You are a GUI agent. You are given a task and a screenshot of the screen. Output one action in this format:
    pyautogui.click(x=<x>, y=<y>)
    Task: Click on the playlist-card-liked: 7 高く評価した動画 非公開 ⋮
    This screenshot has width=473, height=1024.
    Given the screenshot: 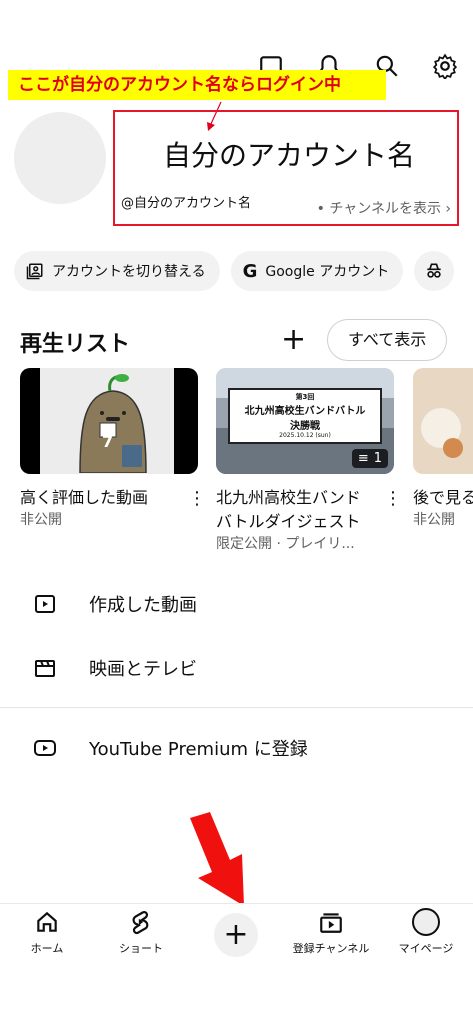 What is the action you would take?
    pyautogui.click(x=113, y=449)
    